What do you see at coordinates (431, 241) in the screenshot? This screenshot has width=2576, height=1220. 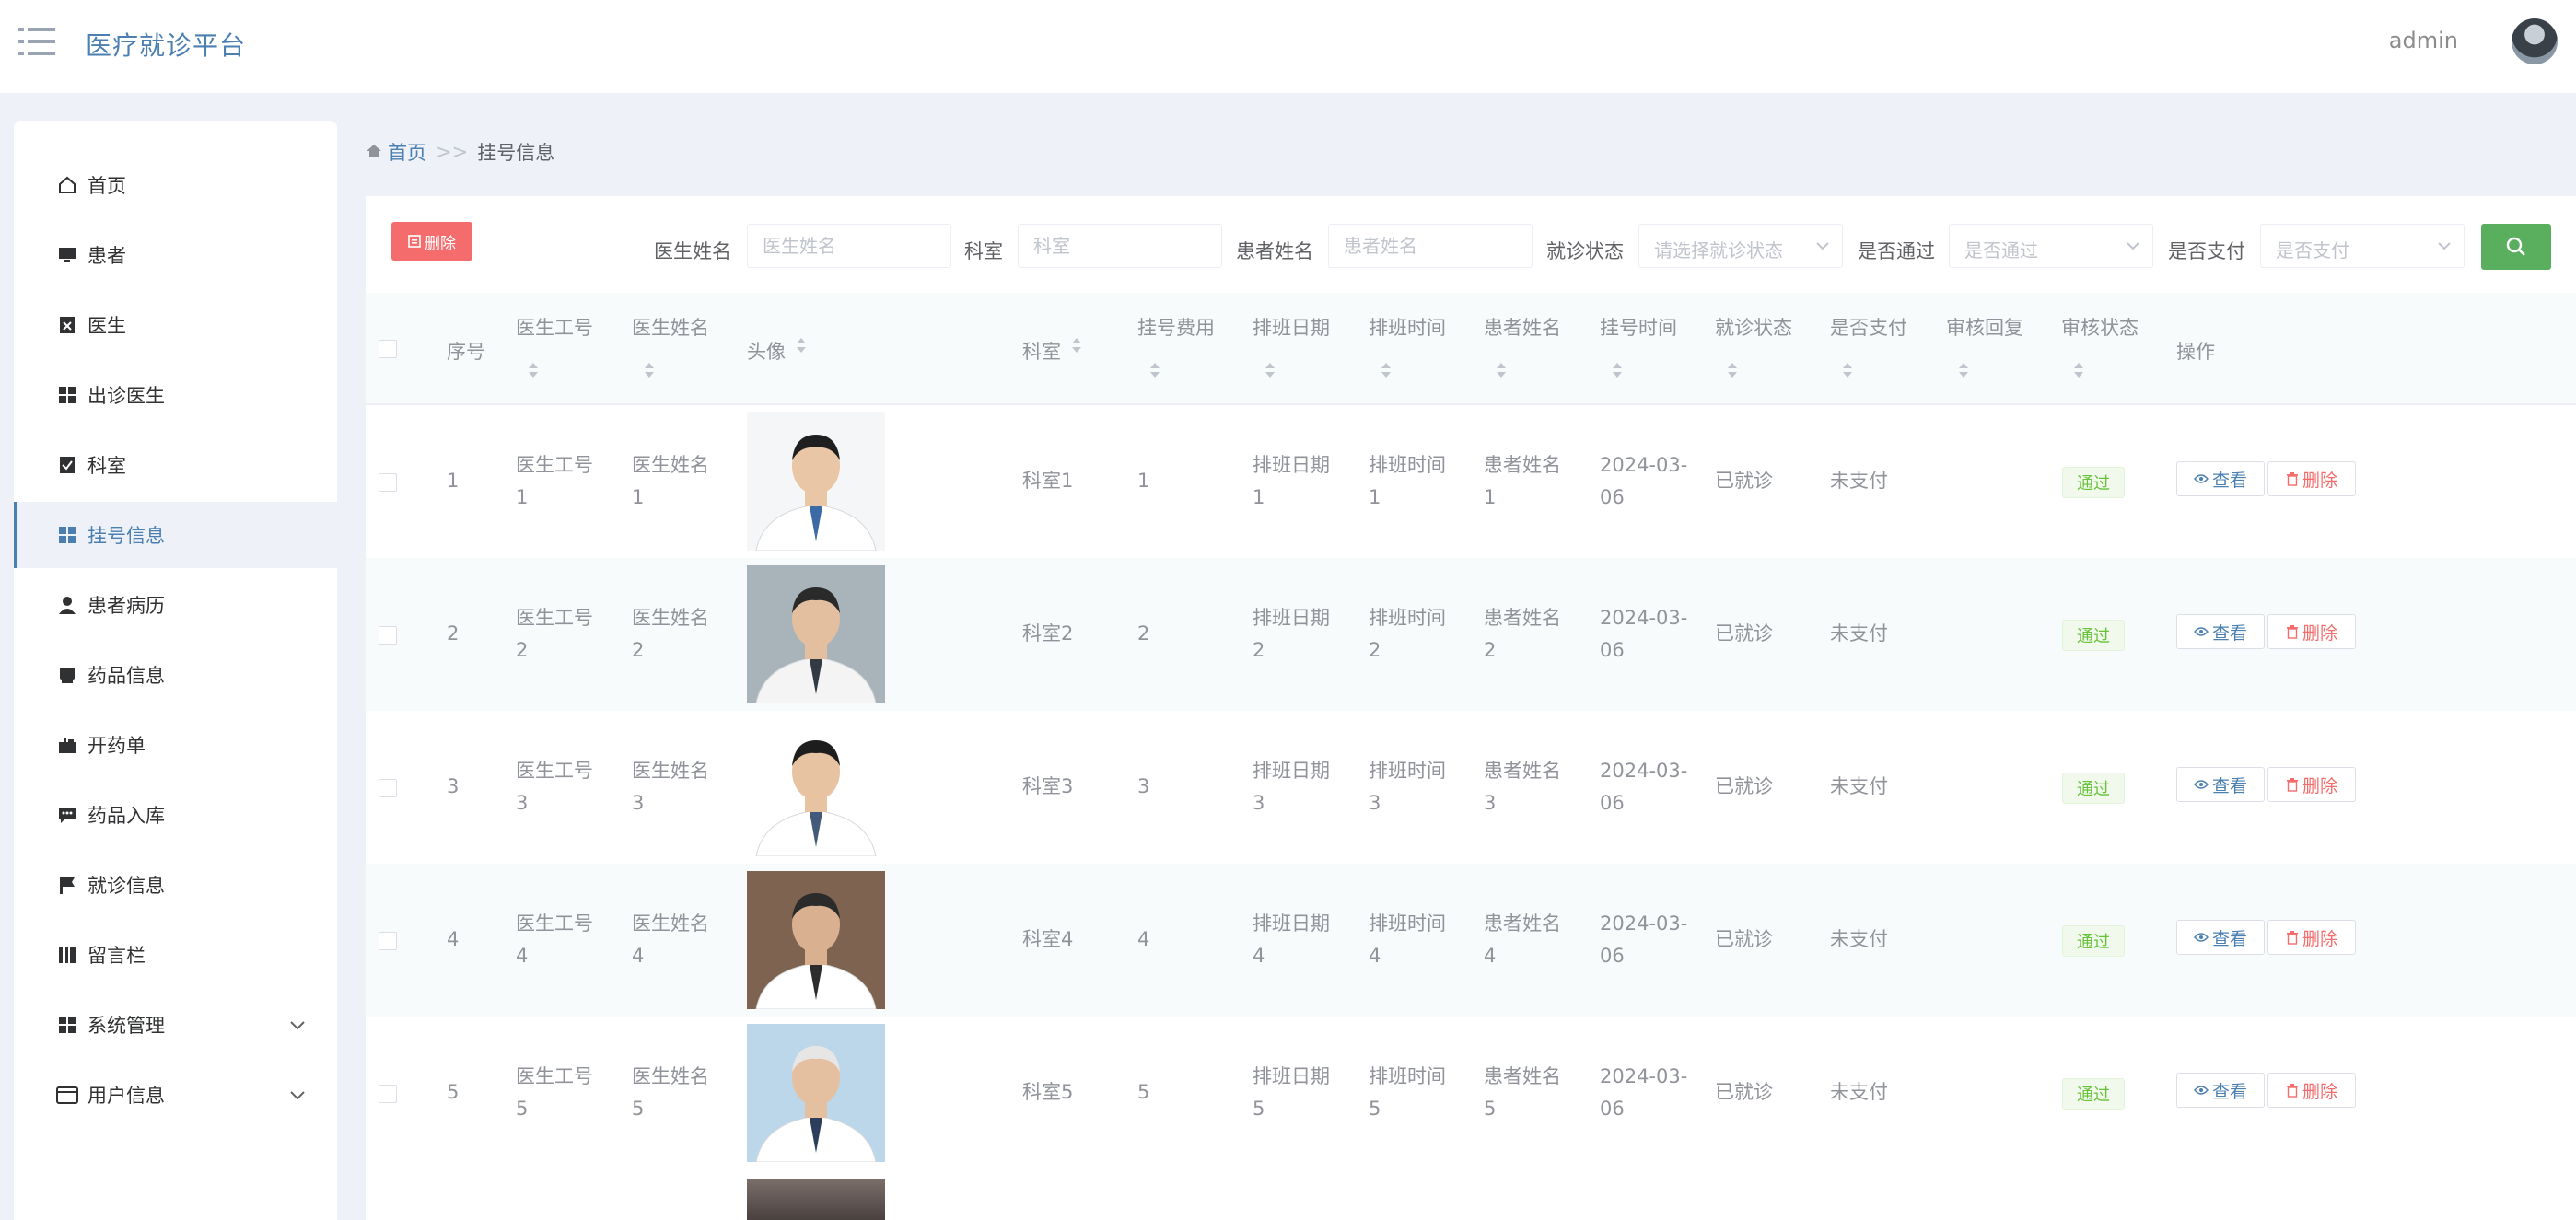 I see `batch-delete-button: 删除` at bounding box center [431, 241].